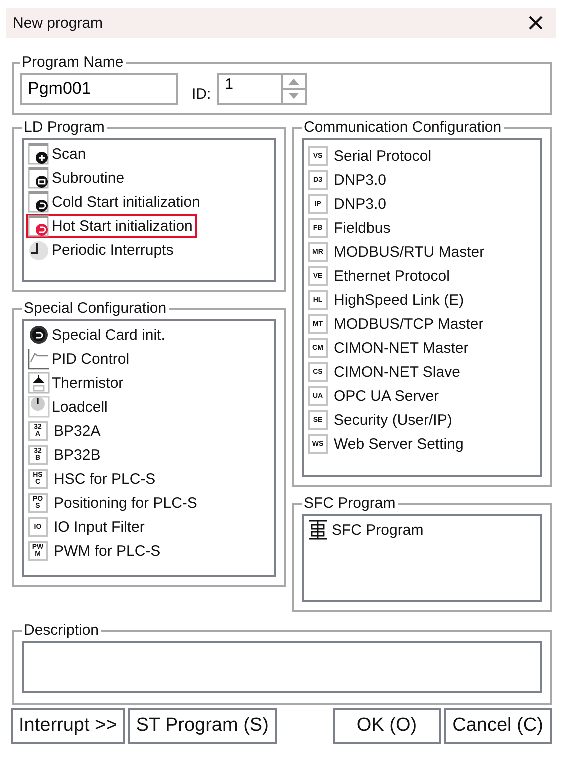  I want to click on item-label: SFC Program, so click(378, 530).